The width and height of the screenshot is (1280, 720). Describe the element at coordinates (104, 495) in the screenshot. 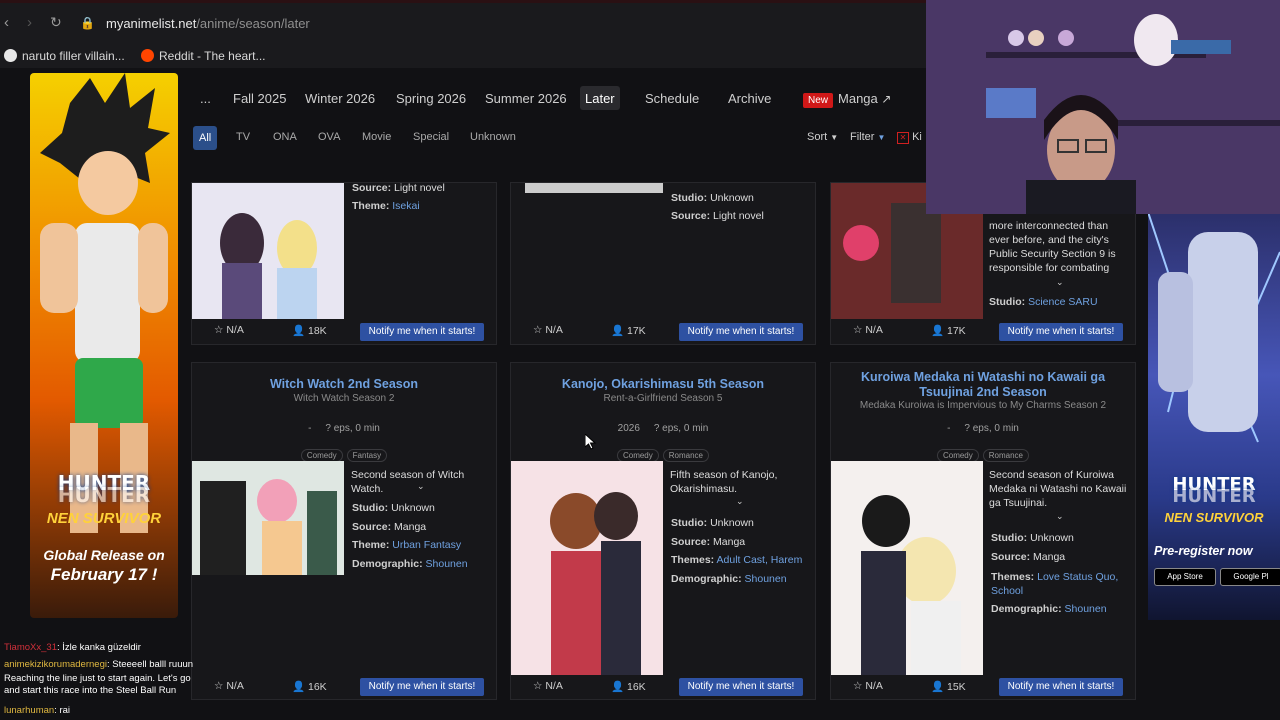

I see `ad-title-shadow: HUNTER` at that location.